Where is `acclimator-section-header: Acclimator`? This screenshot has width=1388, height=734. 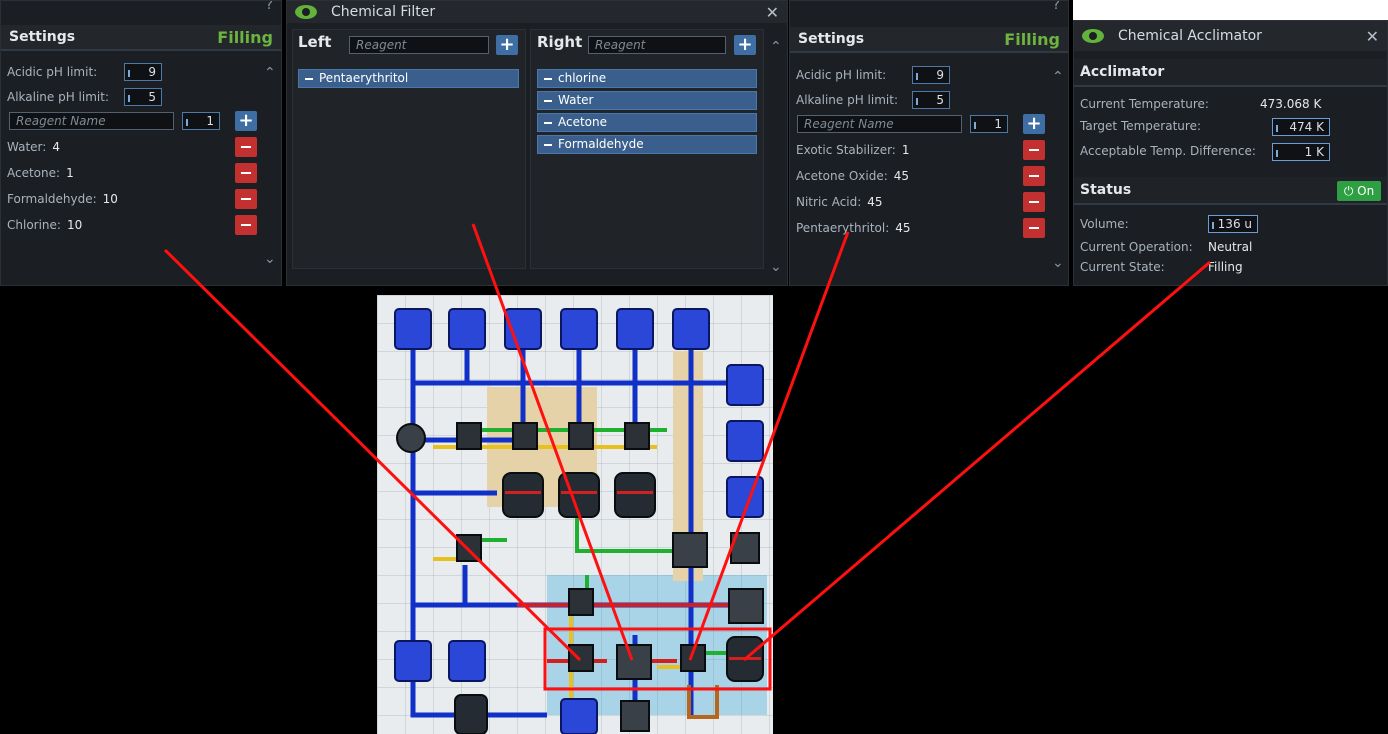
acclimator-section-header: Acclimator is located at coordinates (1230, 73).